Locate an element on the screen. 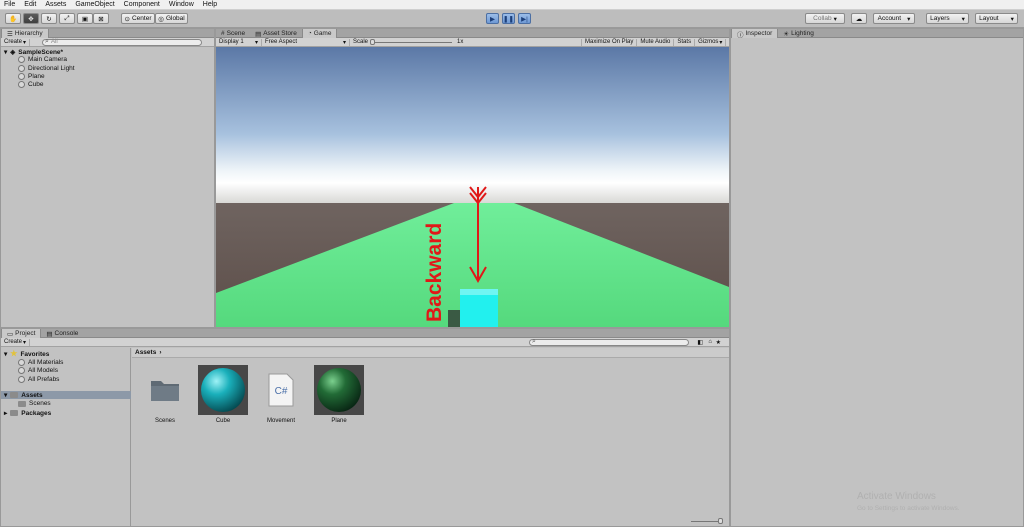 The width and height of the screenshot is (1024, 527). pause-icon: ❚❚ is located at coordinates (508, 19).